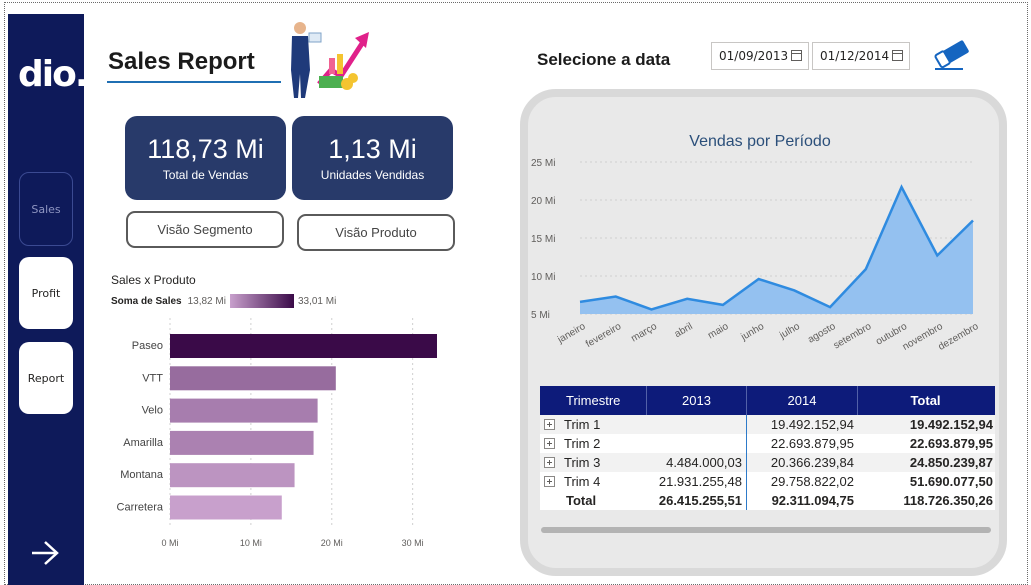  I want to click on businessman-growth-icon, so click(330, 60).